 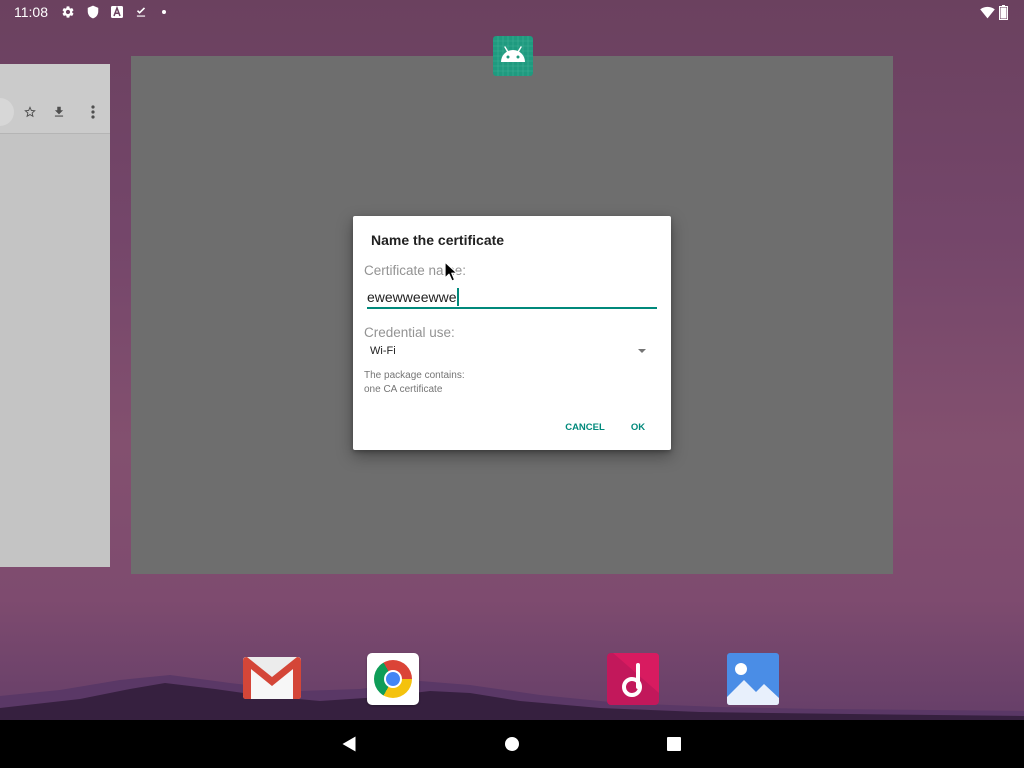 I want to click on credential-use-value: Wi-Fi, so click(x=383, y=351).